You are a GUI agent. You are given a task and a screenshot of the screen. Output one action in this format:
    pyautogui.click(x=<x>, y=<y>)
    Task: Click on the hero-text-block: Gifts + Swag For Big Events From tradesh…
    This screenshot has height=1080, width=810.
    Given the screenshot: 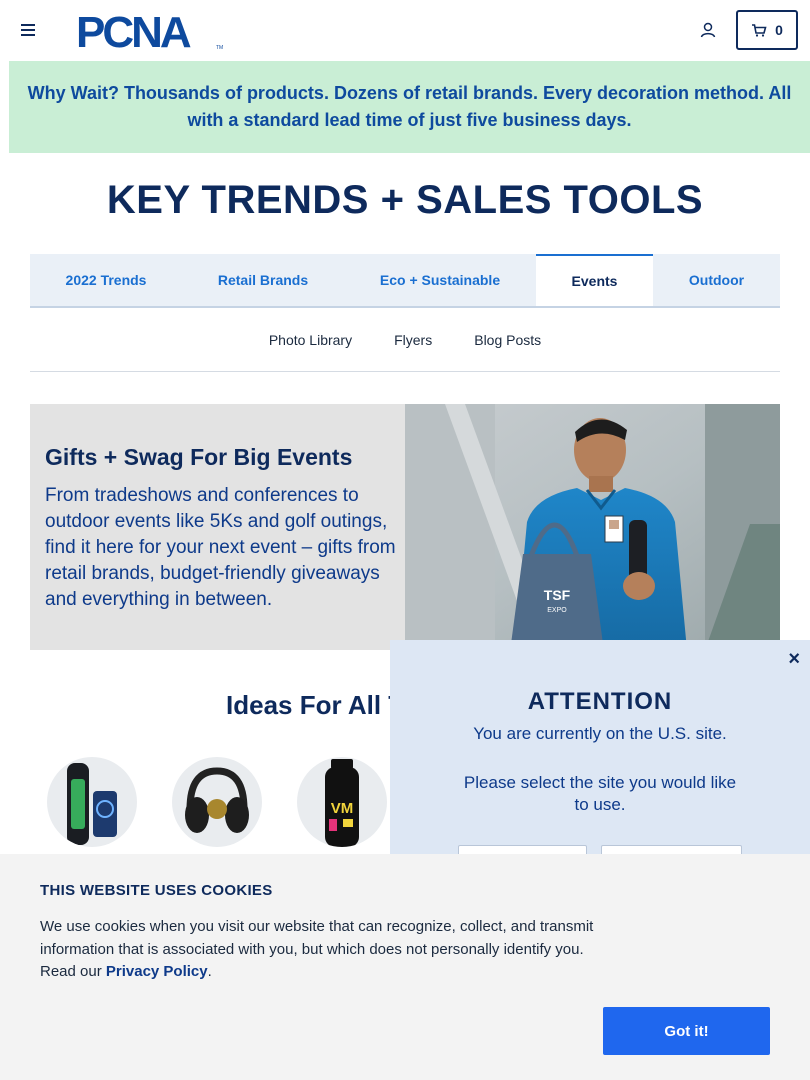 What is the action you would take?
    pyautogui.click(x=227, y=528)
    